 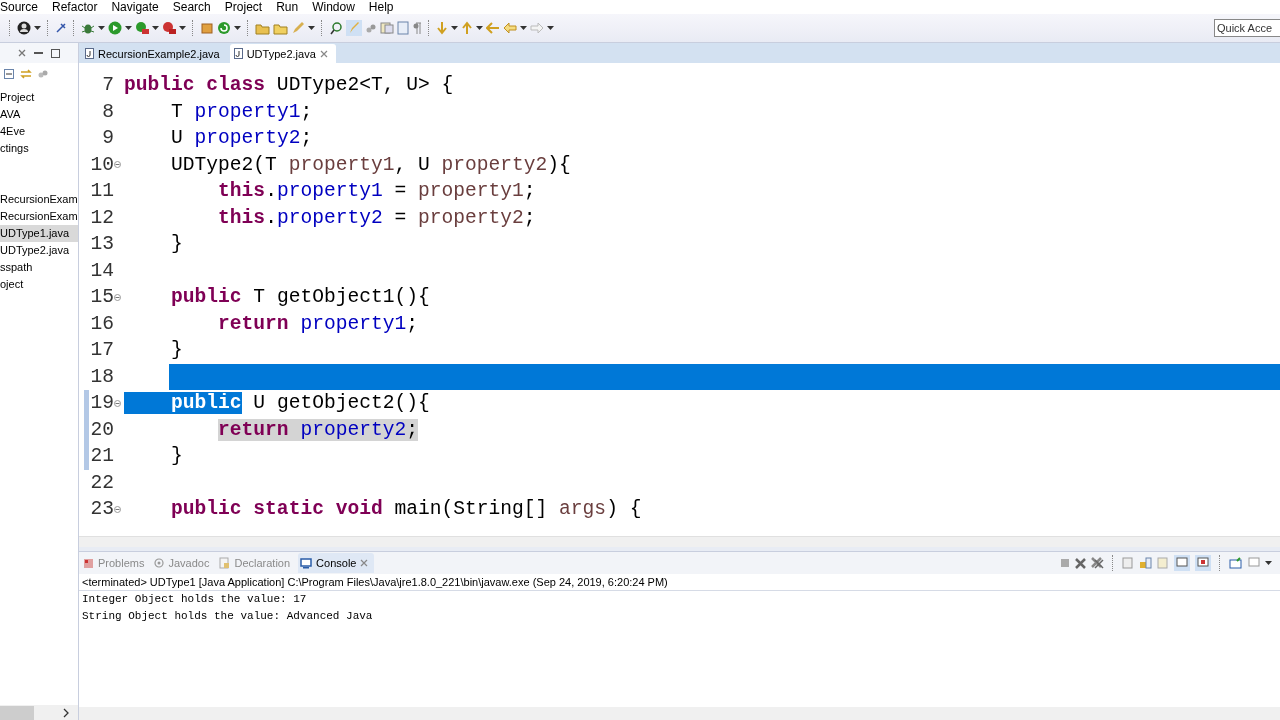 What do you see at coordinates (287, 7) in the screenshot?
I see `menu-item: Run` at bounding box center [287, 7].